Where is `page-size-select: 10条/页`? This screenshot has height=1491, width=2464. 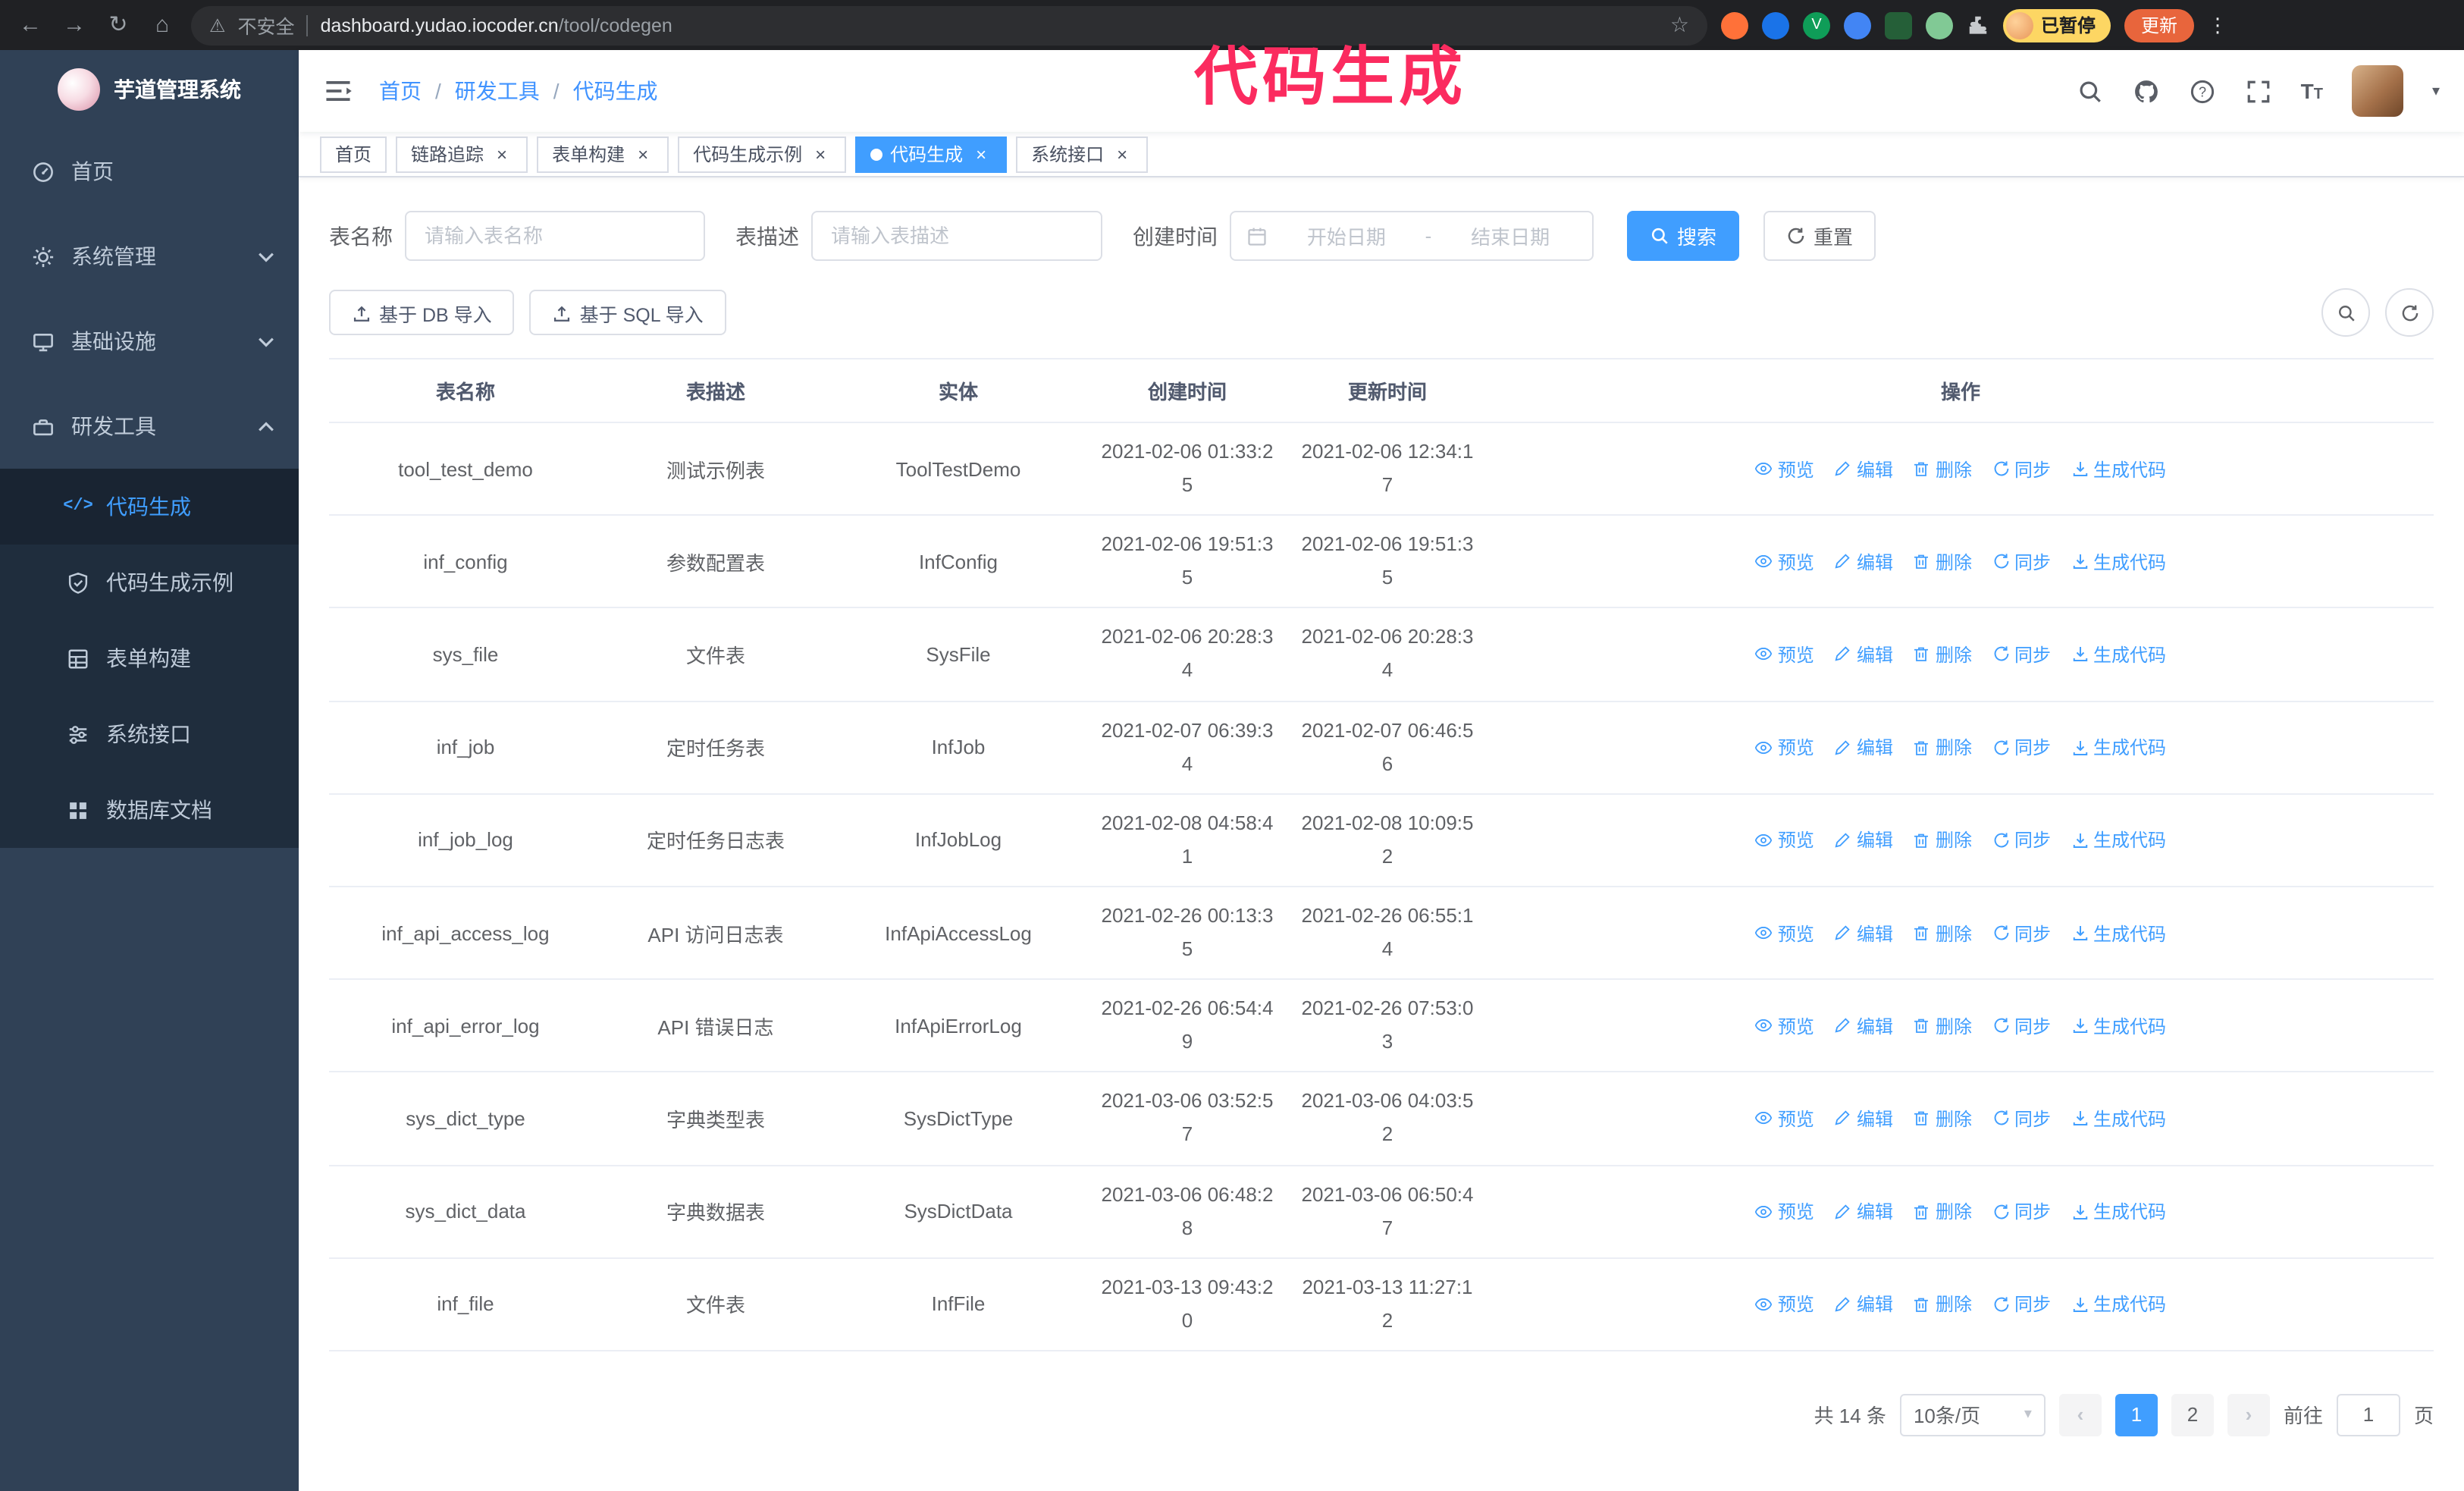
page-size-select: 10条/页 is located at coordinates (1972, 1414).